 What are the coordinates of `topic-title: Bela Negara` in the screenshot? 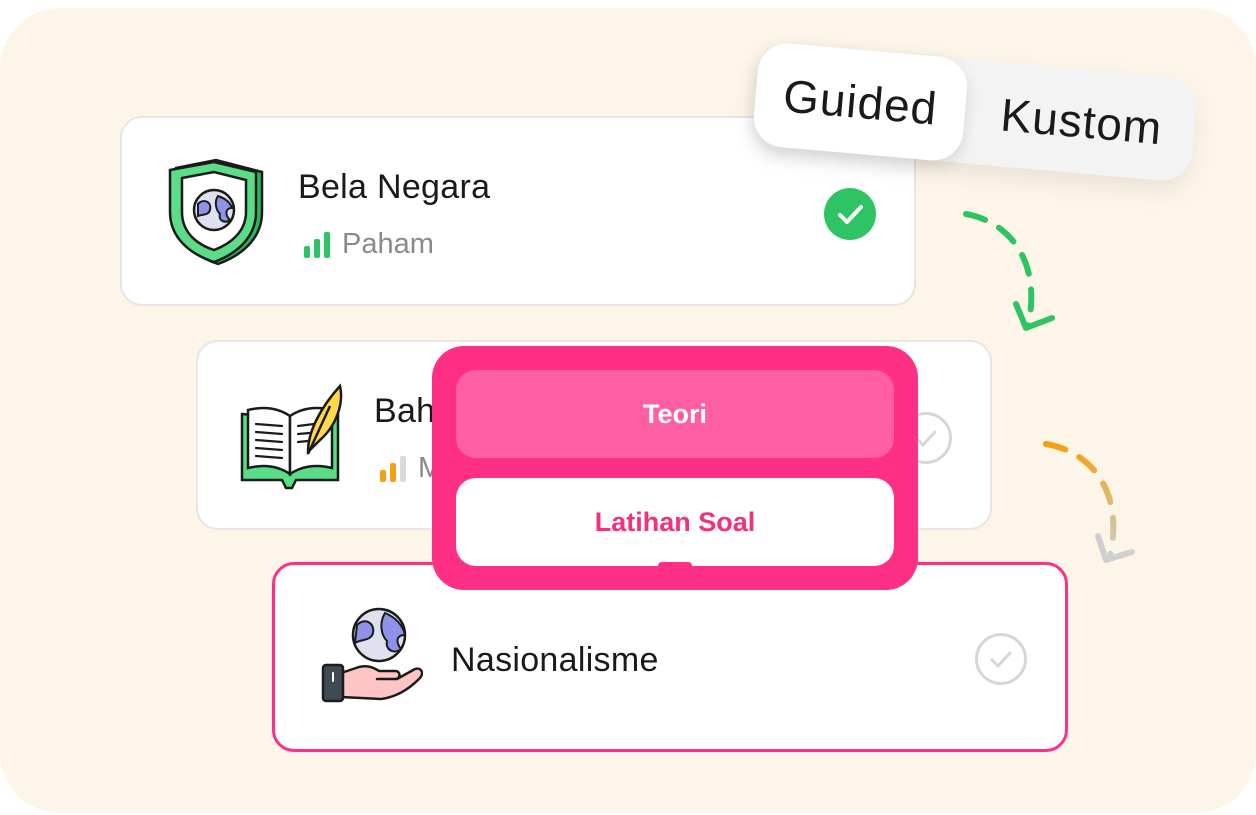 It's located at (394, 187).